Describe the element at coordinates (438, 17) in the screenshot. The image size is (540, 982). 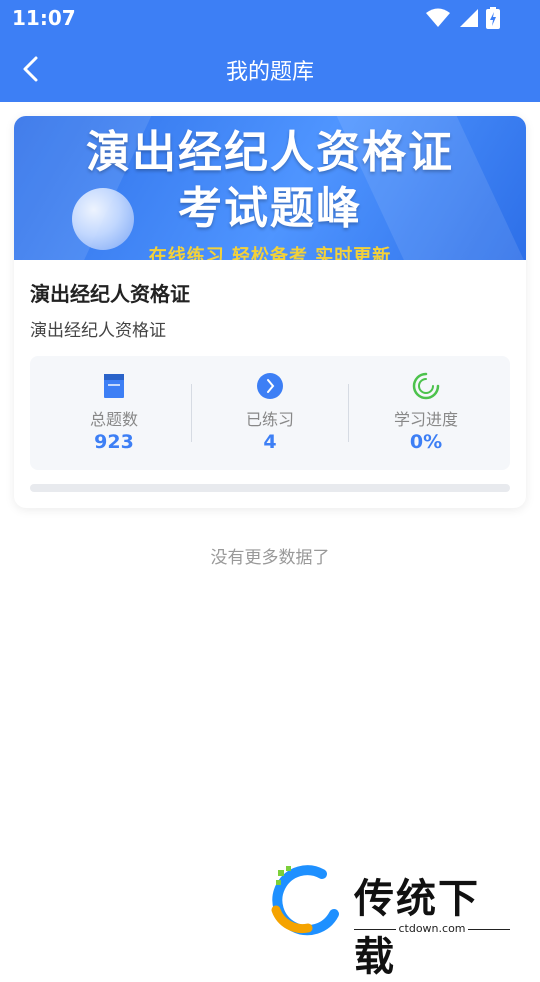
I see `wifi-icon` at that location.